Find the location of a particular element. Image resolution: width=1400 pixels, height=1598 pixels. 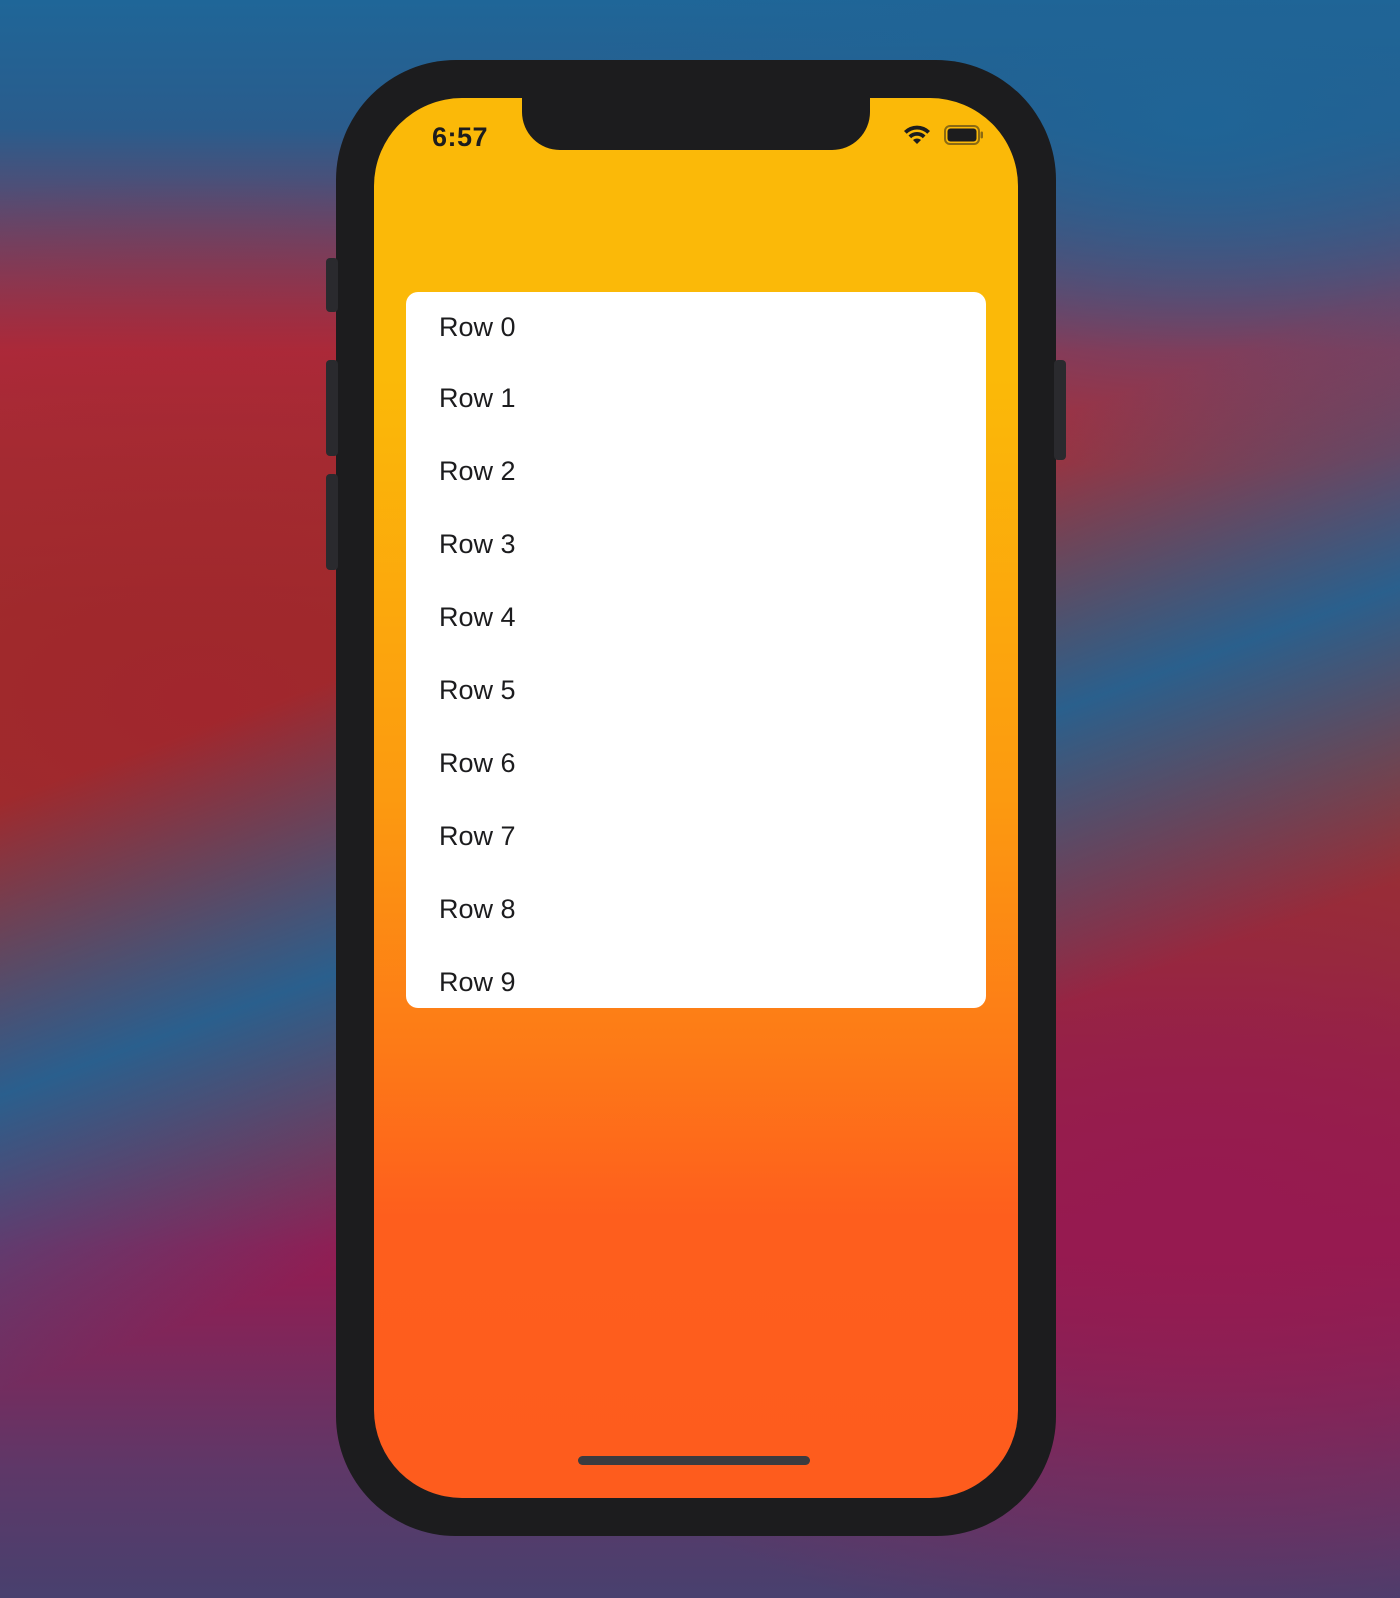

volume-up-button is located at coordinates (332, 408).